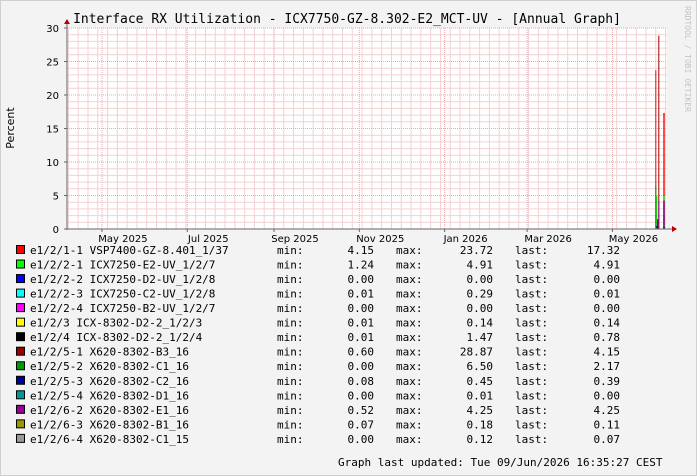  What do you see at coordinates (480, 424) in the screenshot?
I see `legend-max-value: 0.18` at bounding box center [480, 424].